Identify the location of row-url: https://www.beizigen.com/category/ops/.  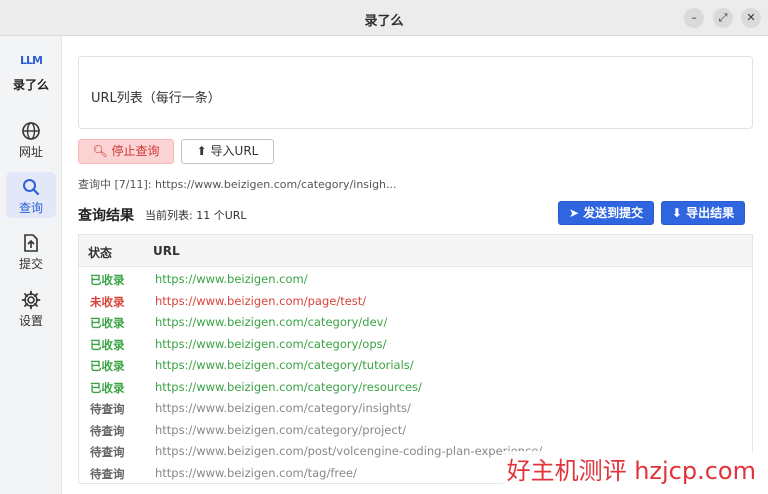
(271, 343).